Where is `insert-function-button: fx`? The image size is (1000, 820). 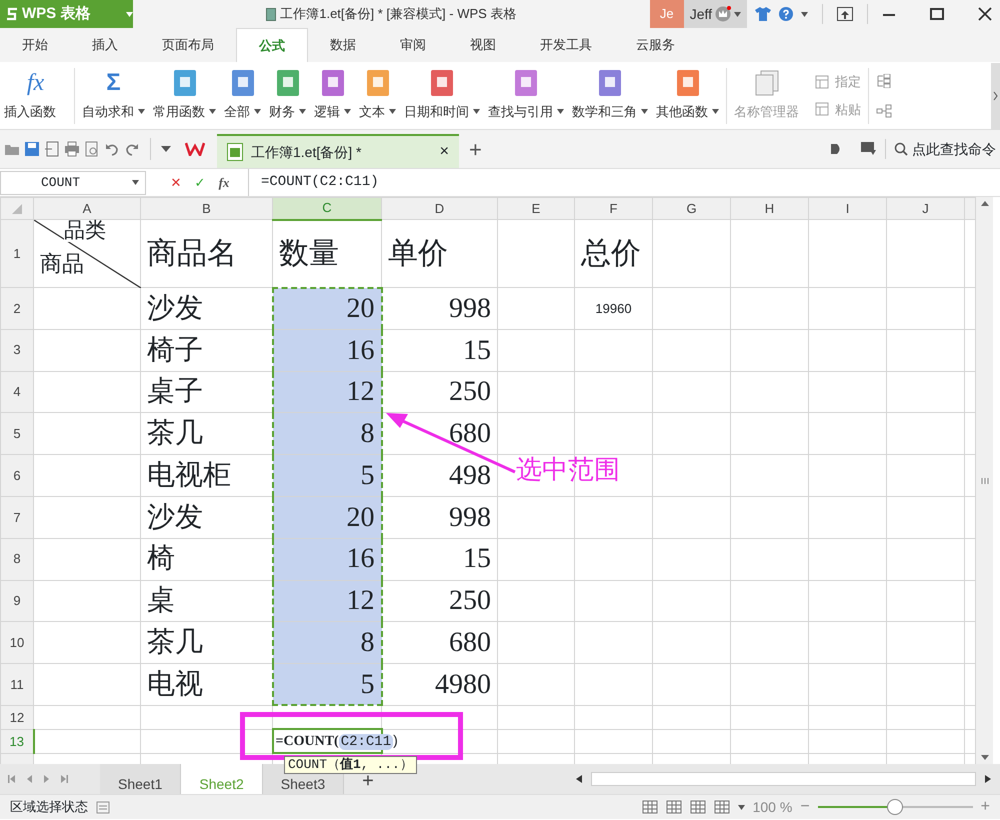 insert-function-button: fx is located at coordinates (224, 182).